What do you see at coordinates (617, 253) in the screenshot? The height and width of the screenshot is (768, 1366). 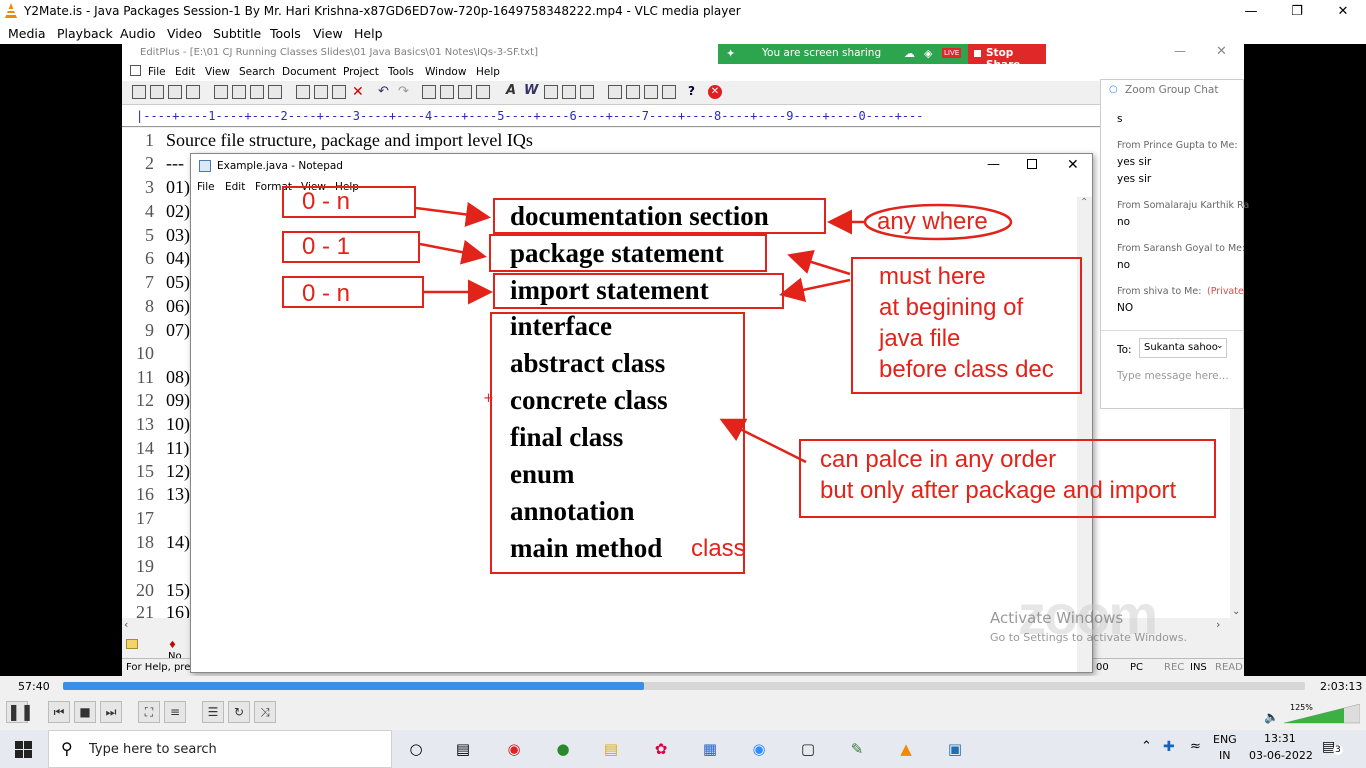 I see `section-label: package statement` at bounding box center [617, 253].